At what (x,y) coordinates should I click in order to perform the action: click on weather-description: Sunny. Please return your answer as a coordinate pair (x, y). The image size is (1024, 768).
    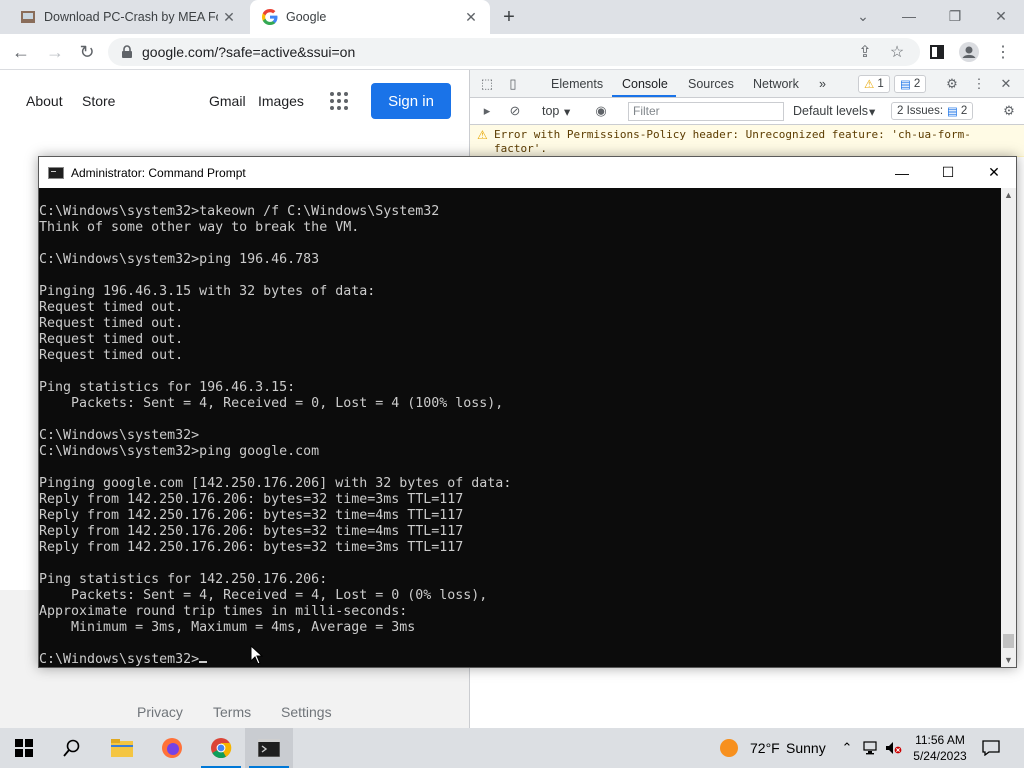
    Looking at the image, I should click on (806, 748).